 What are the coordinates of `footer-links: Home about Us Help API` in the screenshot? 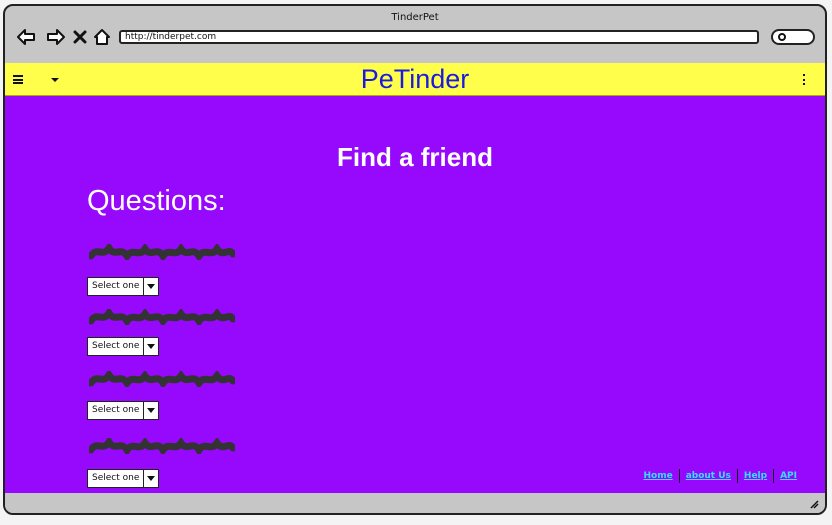 It's located at (720, 476).